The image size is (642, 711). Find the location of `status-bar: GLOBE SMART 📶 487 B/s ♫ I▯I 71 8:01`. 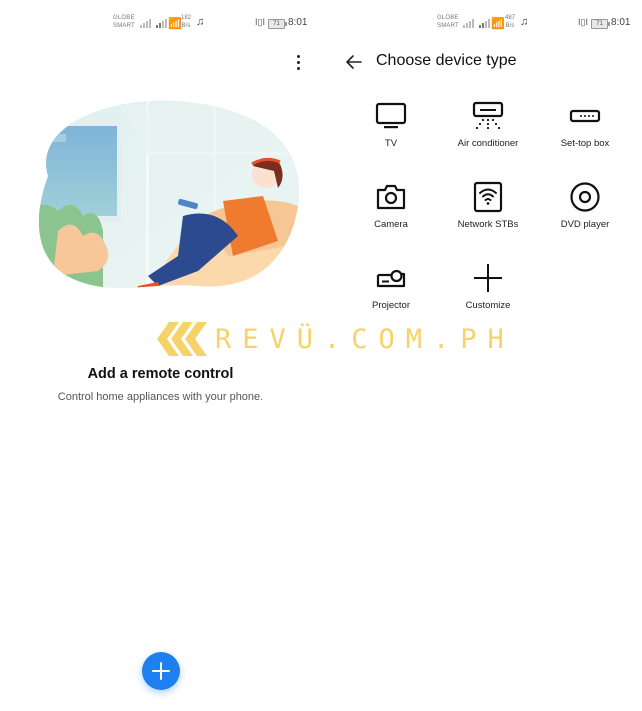

status-bar: GLOBE SMART 📶 487 B/s ♫ I▯I 71 8:01 is located at coordinates (481, 24).